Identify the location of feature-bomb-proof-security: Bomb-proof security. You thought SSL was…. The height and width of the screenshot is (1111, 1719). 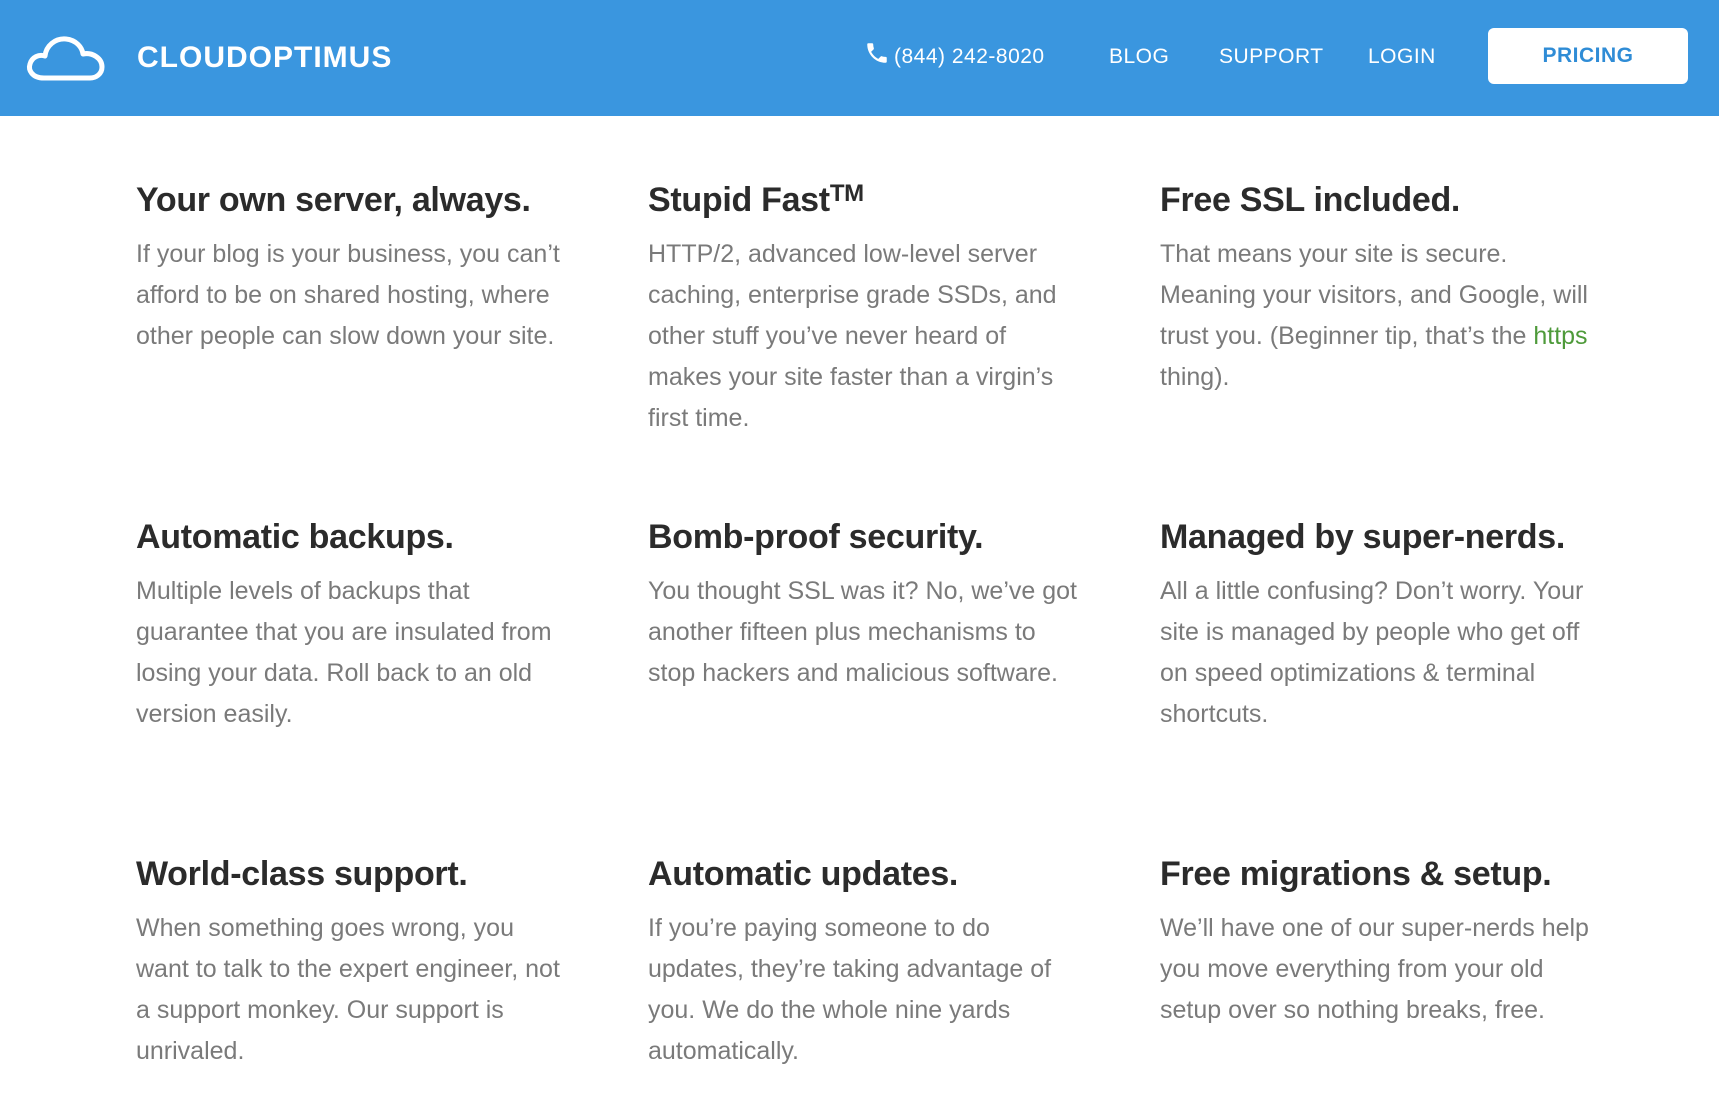
(863, 604).